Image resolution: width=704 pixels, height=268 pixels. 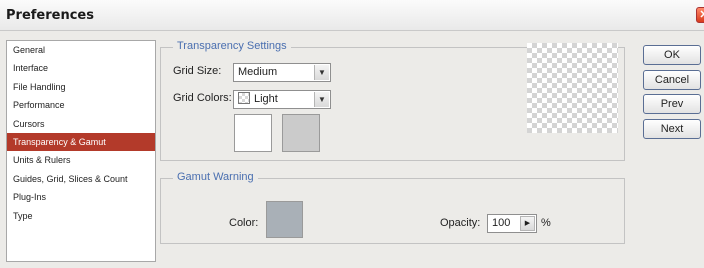 I want to click on grid-color-1-swatch, so click(x=253, y=133).